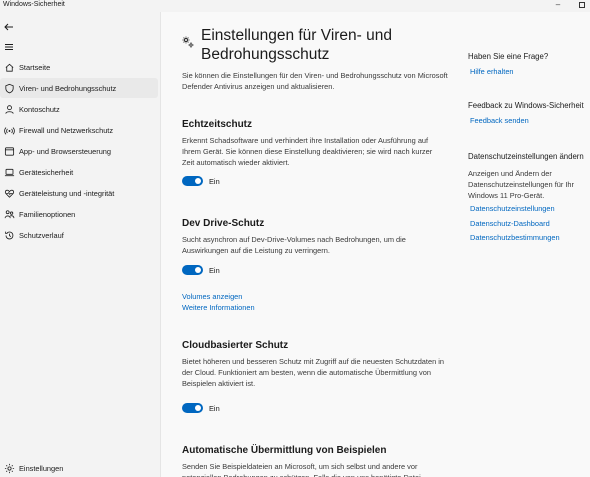 Image resolution: width=590 pixels, height=477 pixels. What do you see at coordinates (41, 468) in the screenshot?
I see `sidebar-item-label: Einstellungen` at bounding box center [41, 468].